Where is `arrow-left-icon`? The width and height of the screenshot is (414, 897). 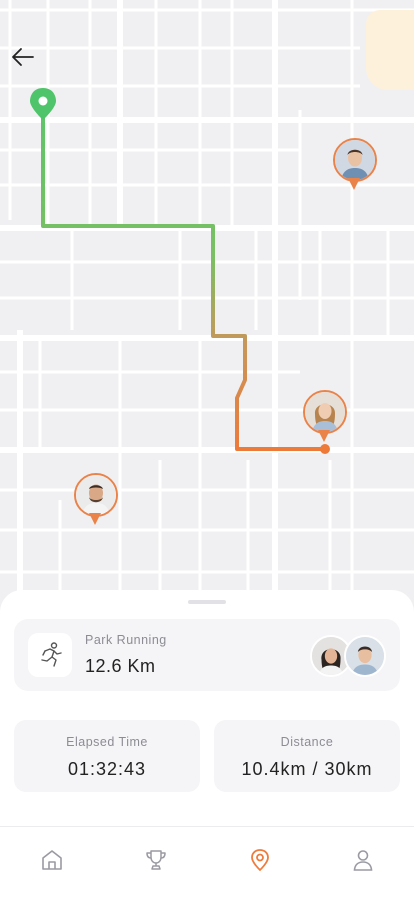
arrow-left-icon is located at coordinates (23, 57).